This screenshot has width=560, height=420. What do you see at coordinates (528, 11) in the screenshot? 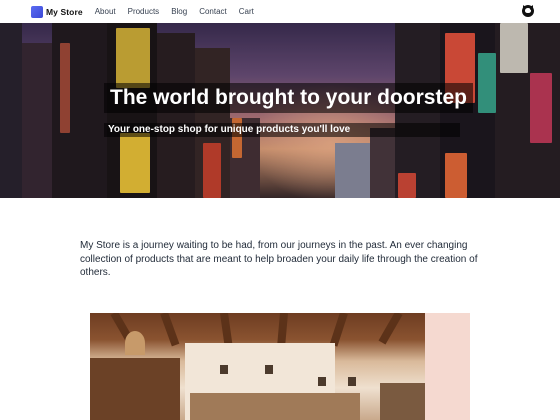
I see `github-icon` at bounding box center [528, 11].